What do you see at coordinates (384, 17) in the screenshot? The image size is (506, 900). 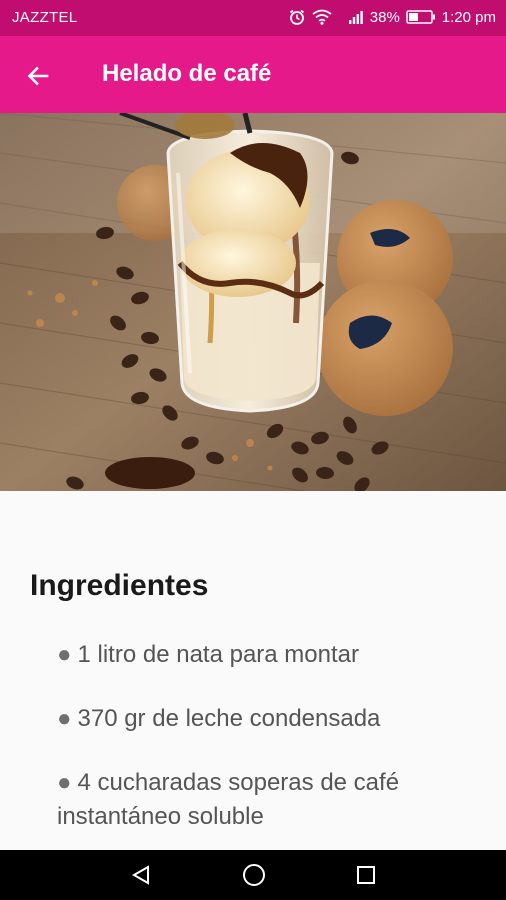 I see `battery-percent: 38%` at bounding box center [384, 17].